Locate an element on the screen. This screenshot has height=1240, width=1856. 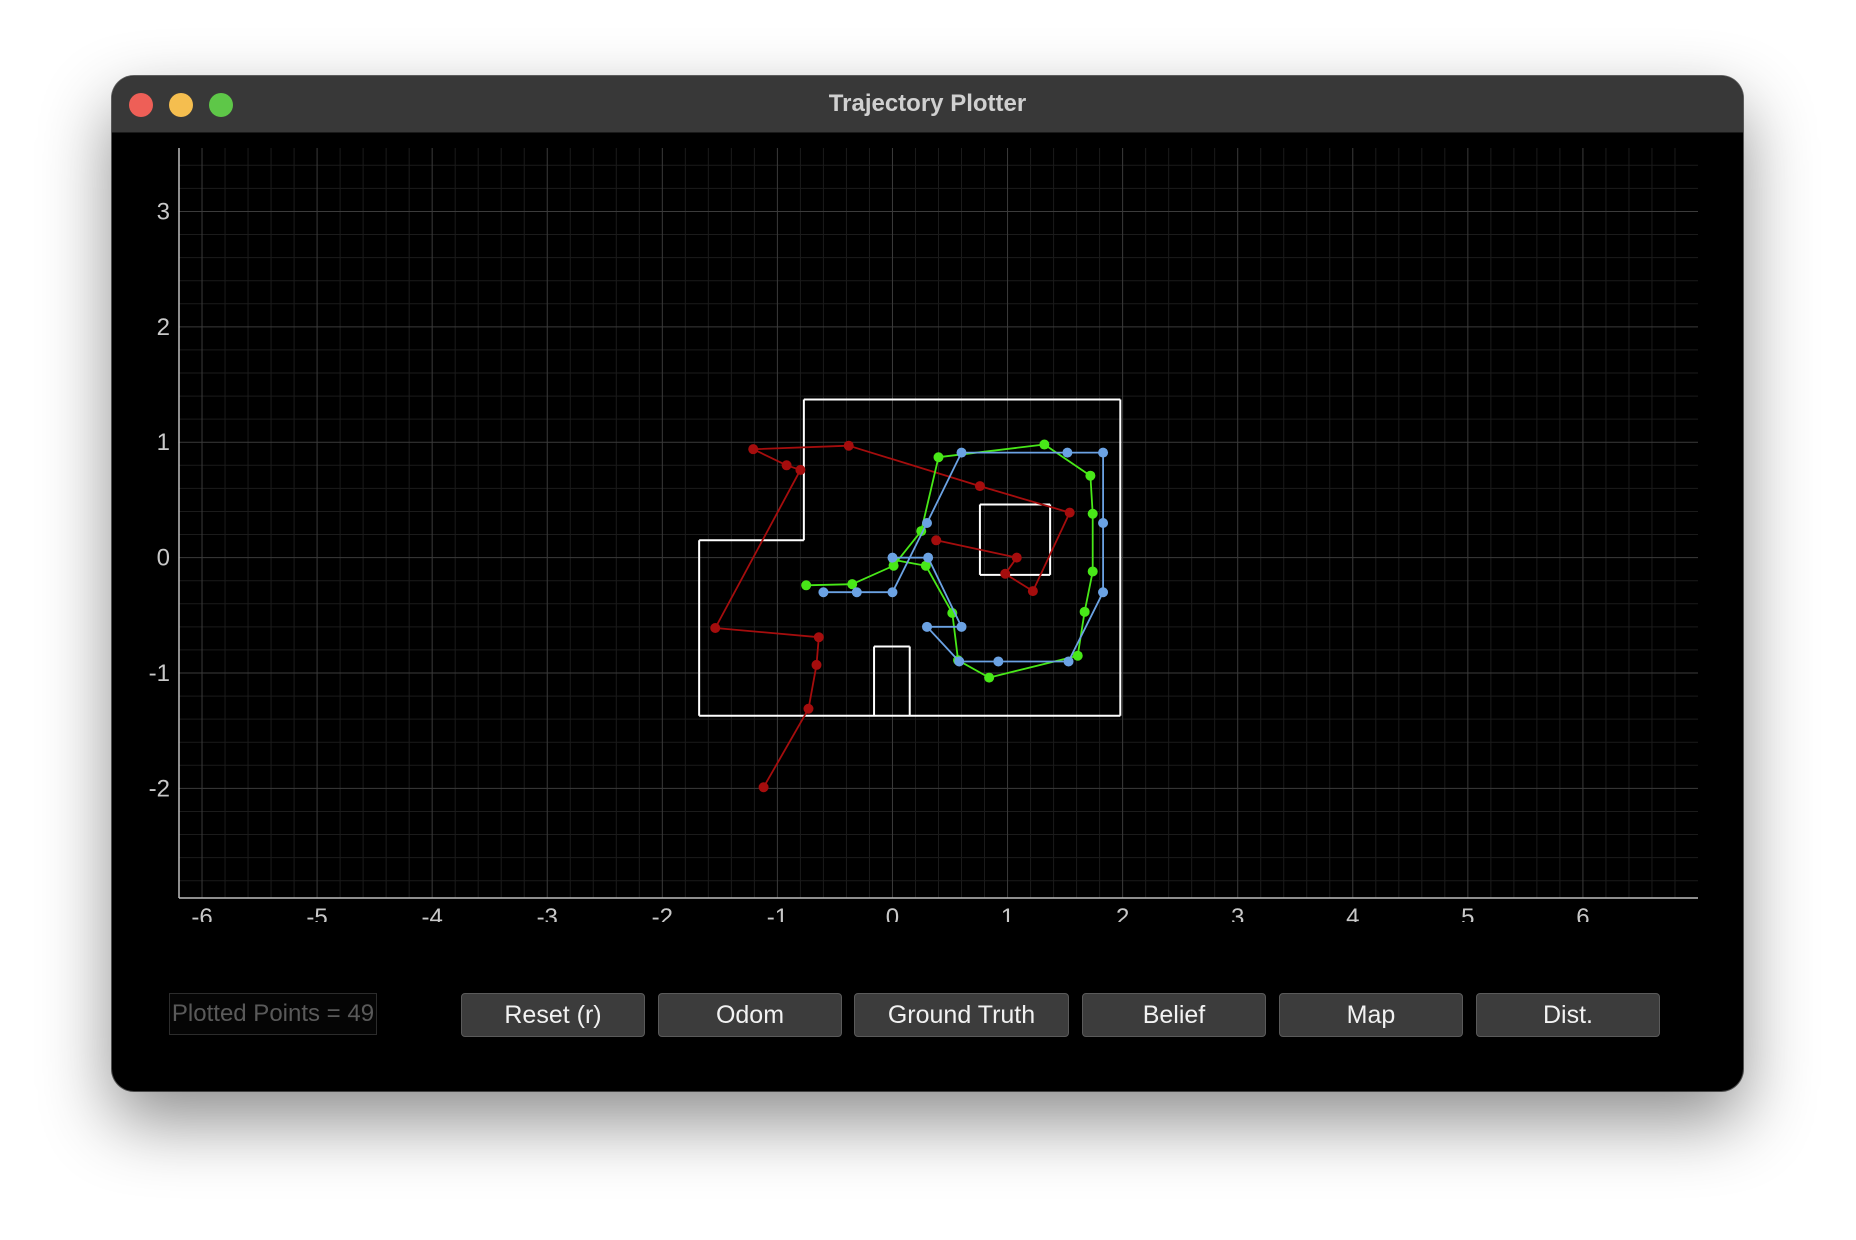
x-tick-label: 0 is located at coordinates (892, 913).